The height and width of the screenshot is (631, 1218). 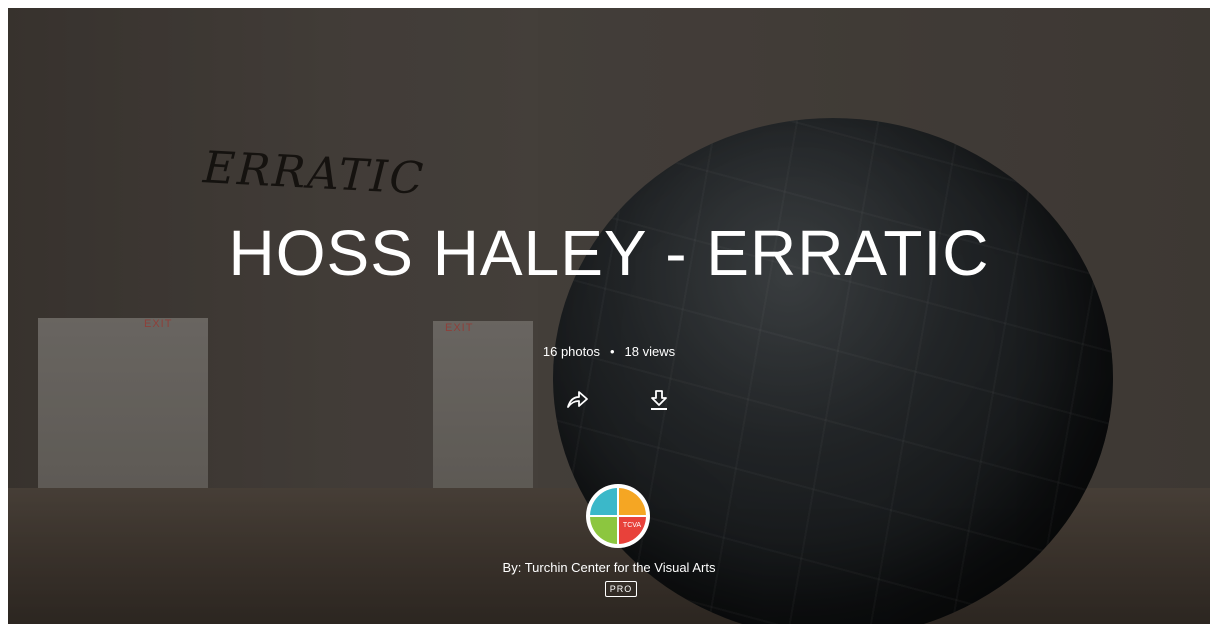 I want to click on share-arrow-icon, so click(x=577, y=399).